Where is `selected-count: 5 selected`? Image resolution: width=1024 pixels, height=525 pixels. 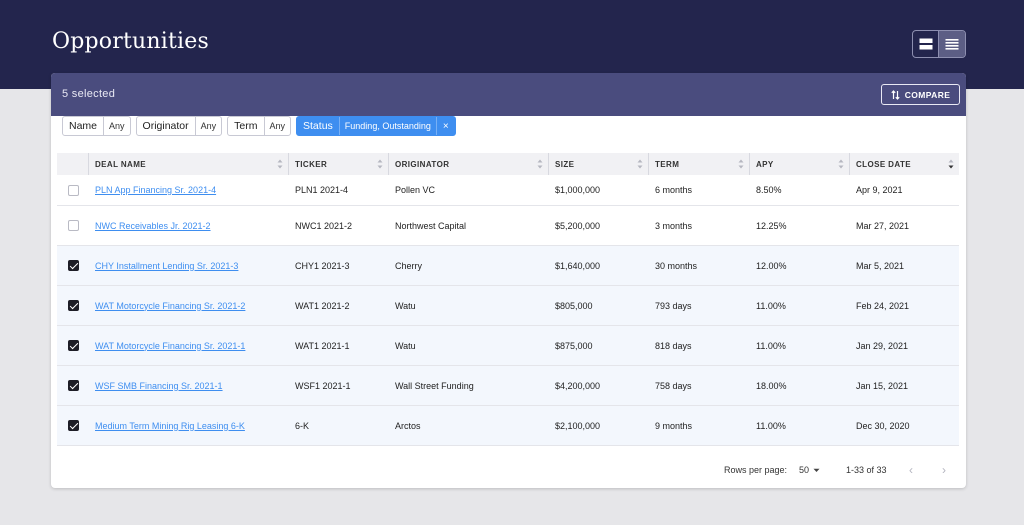
selected-count: 5 selected is located at coordinates (89, 94).